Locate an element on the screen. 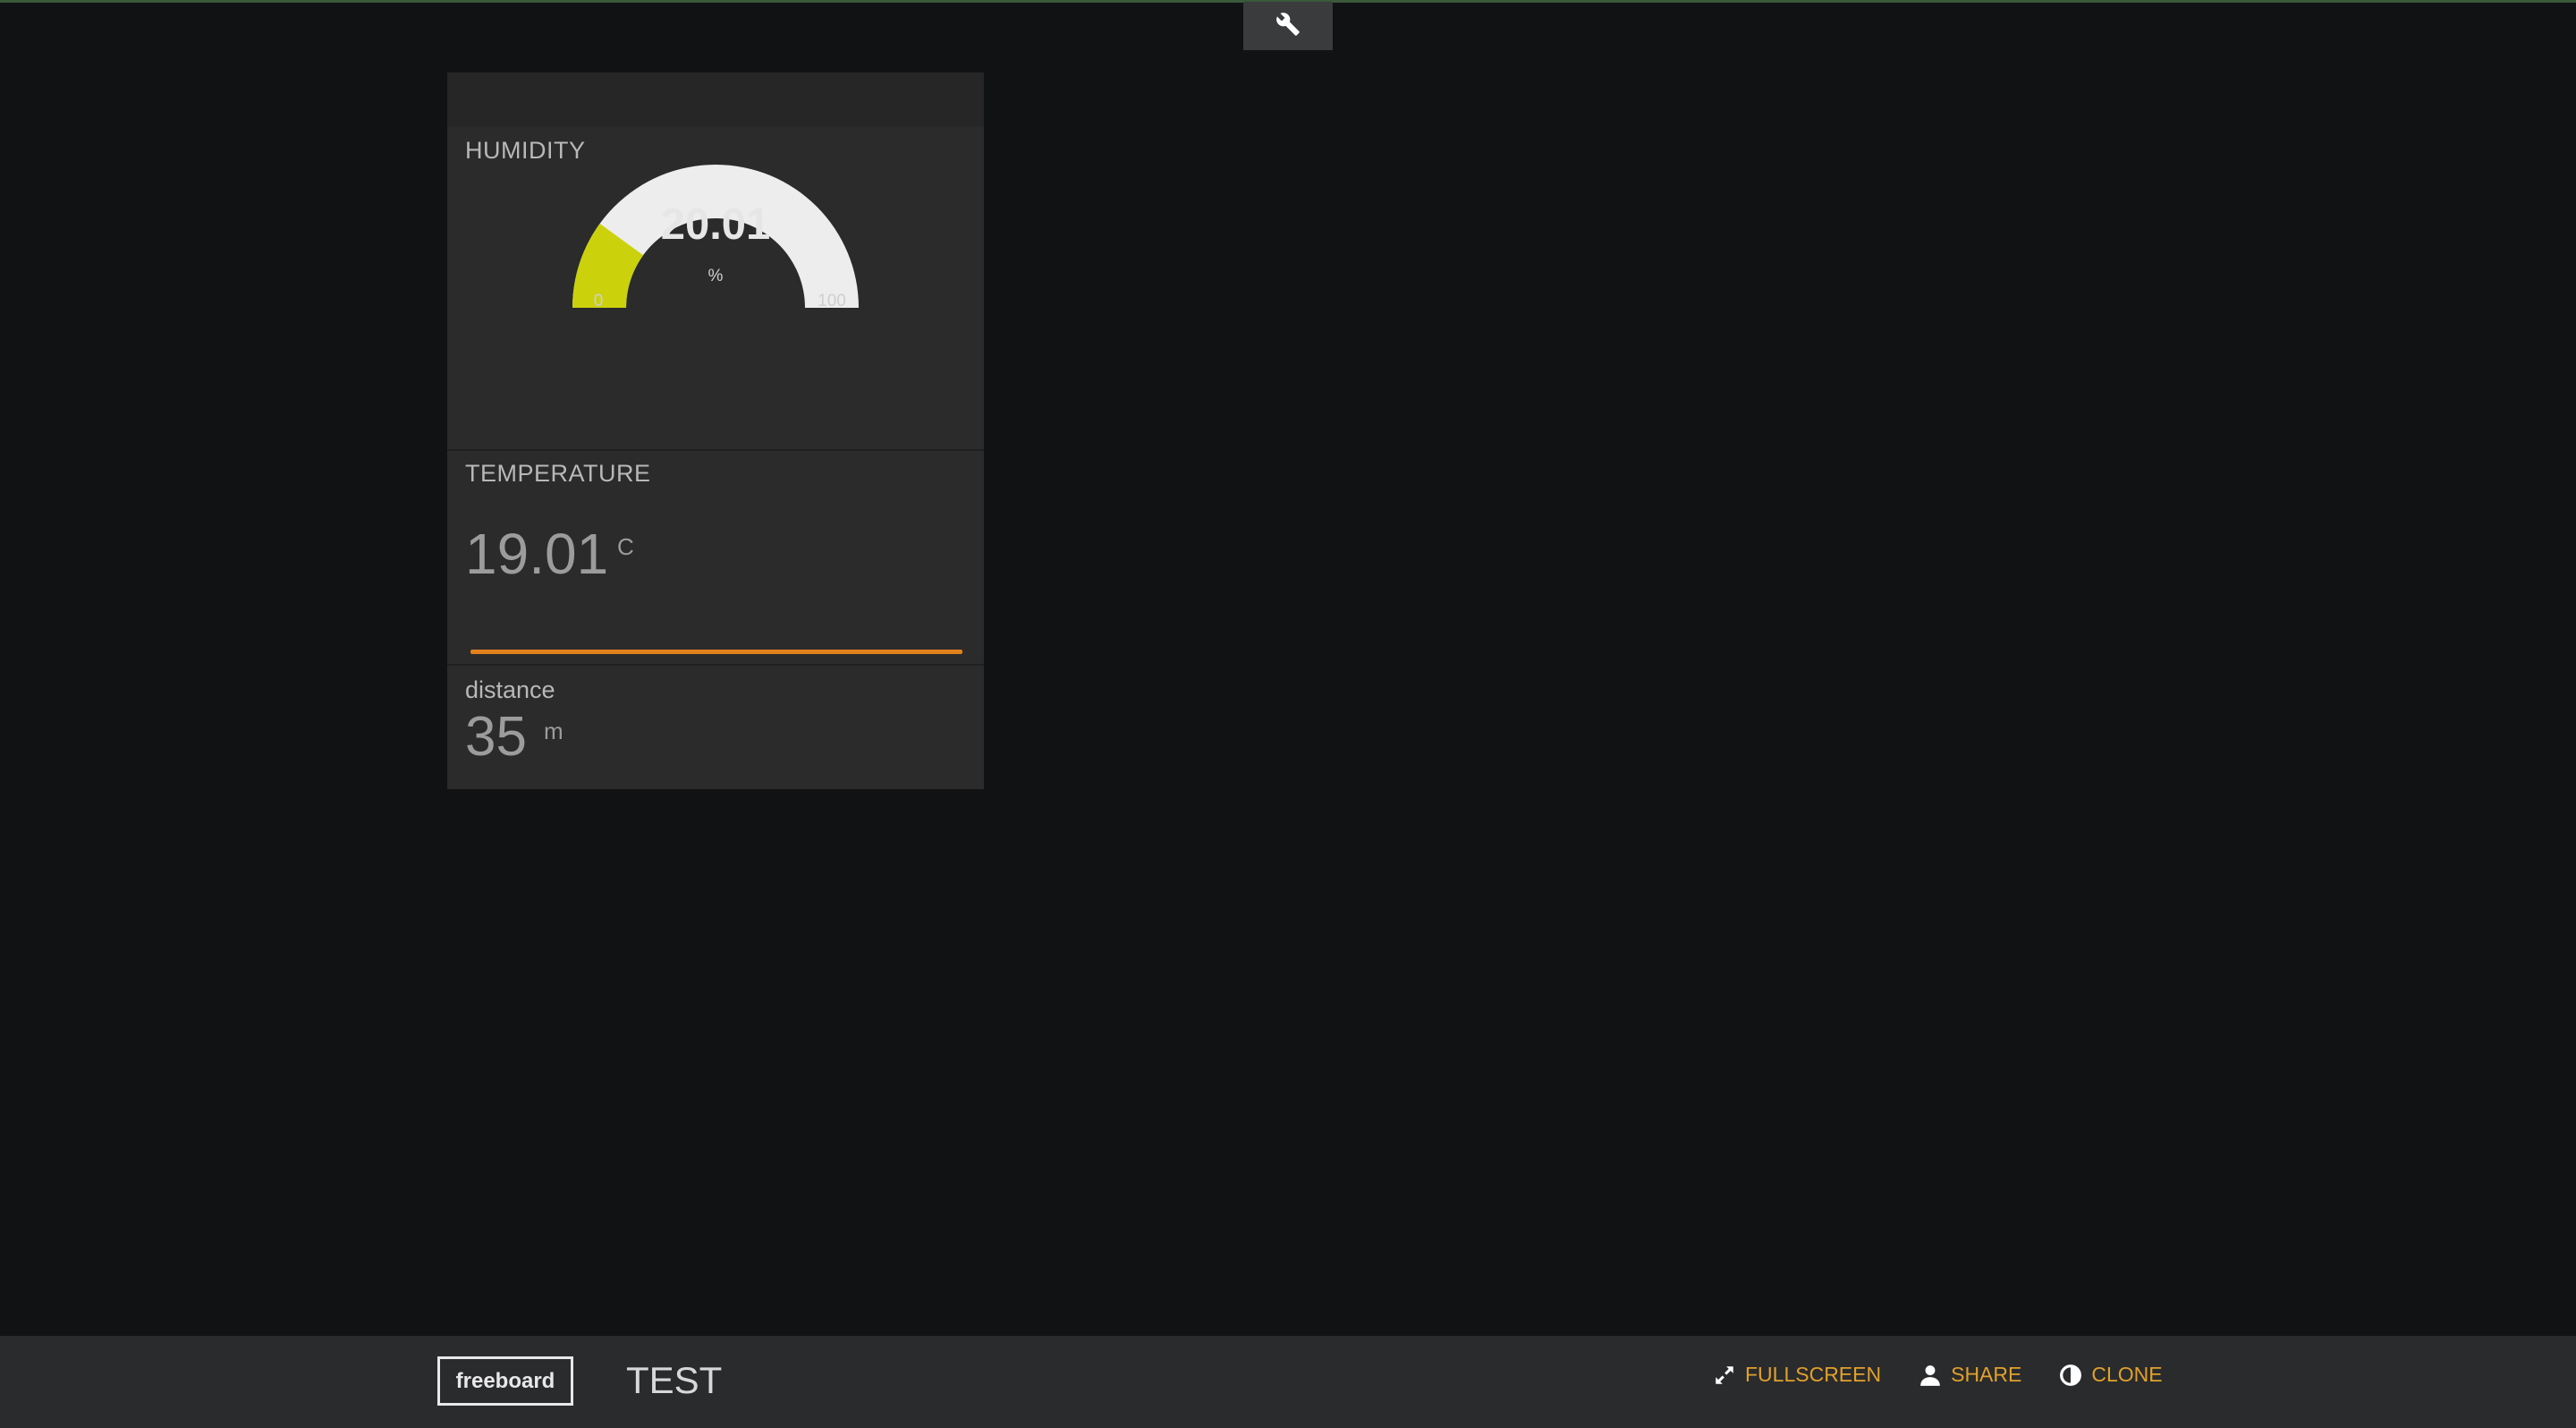  distance-title: distance is located at coordinates (510, 689).